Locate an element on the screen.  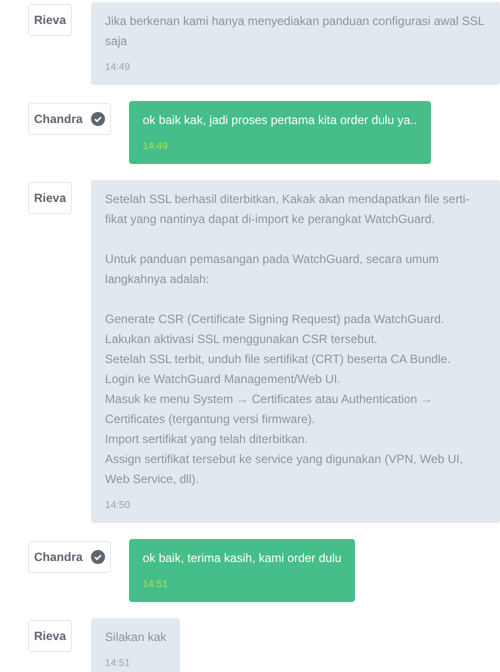
message-text: ok baik, terima kasih, kami order dulu is located at coordinates (242, 558).